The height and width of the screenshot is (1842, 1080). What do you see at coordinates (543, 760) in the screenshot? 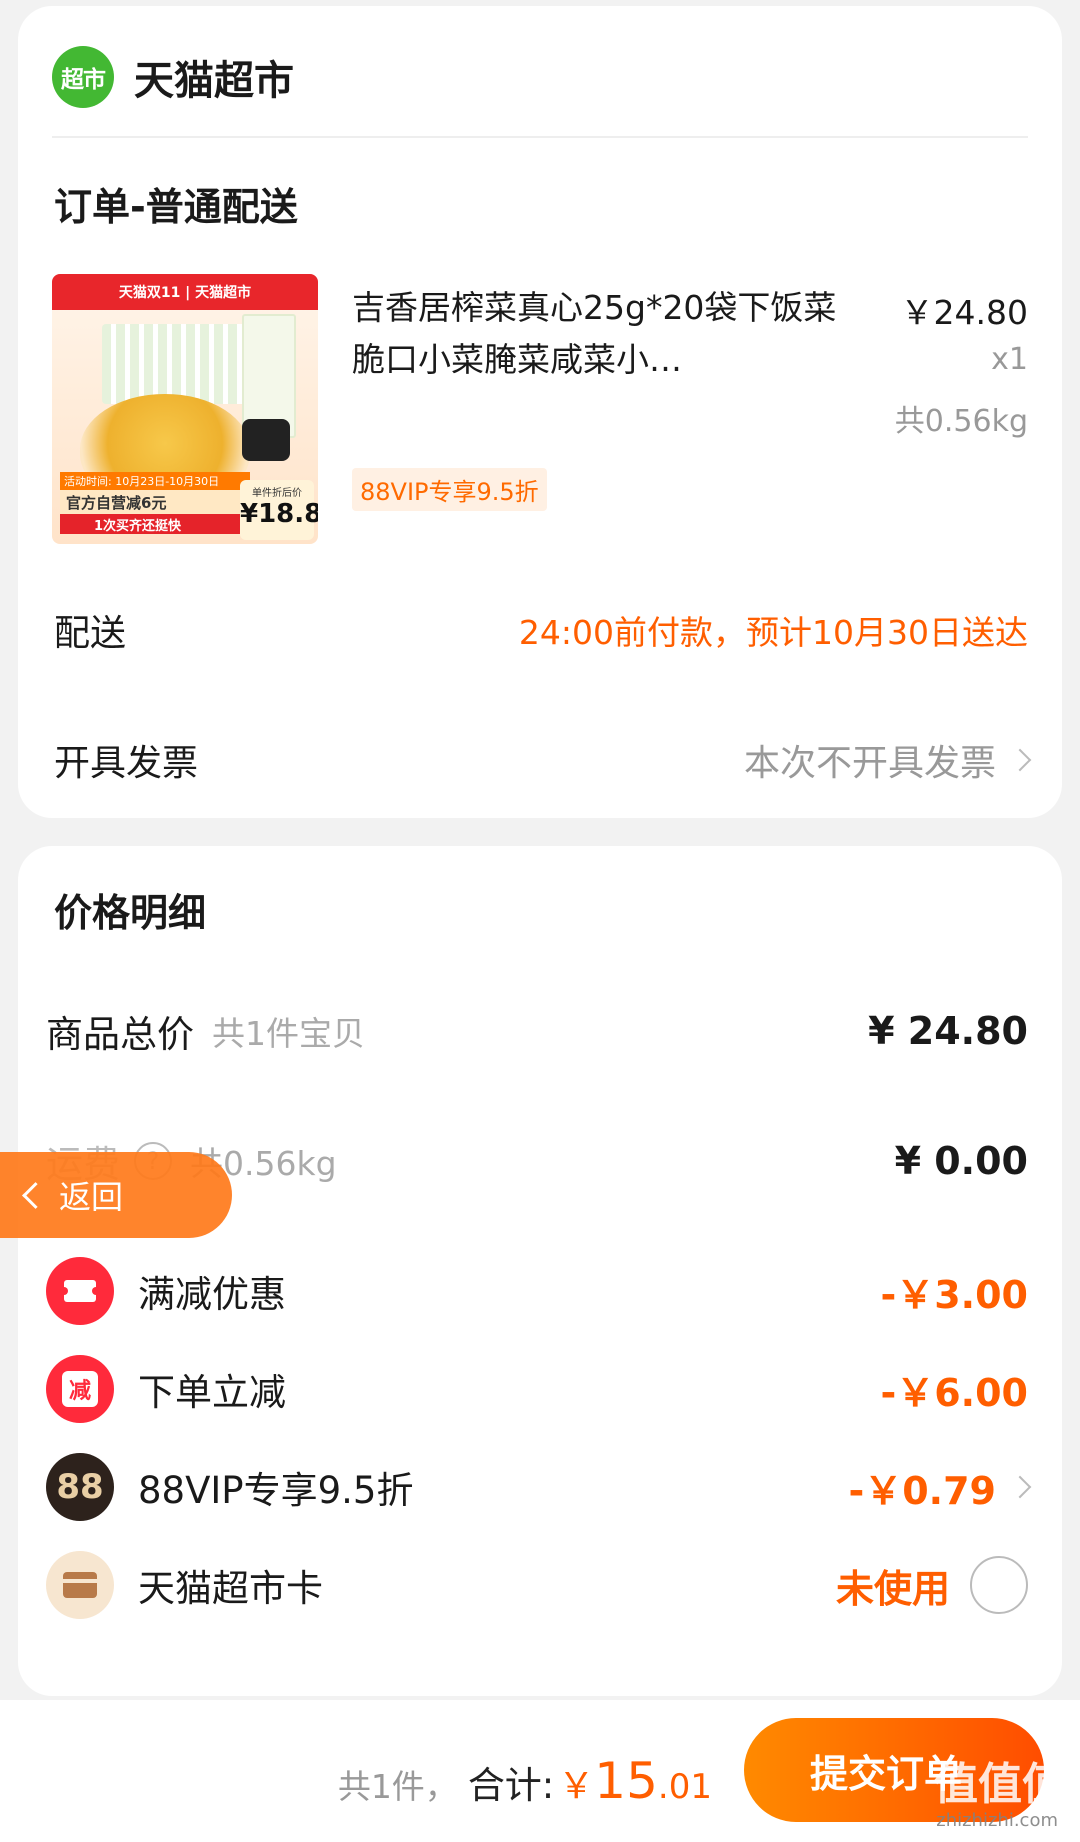
I see `invoice-row: 开具发票 本次不开具发票` at bounding box center [543, 760].